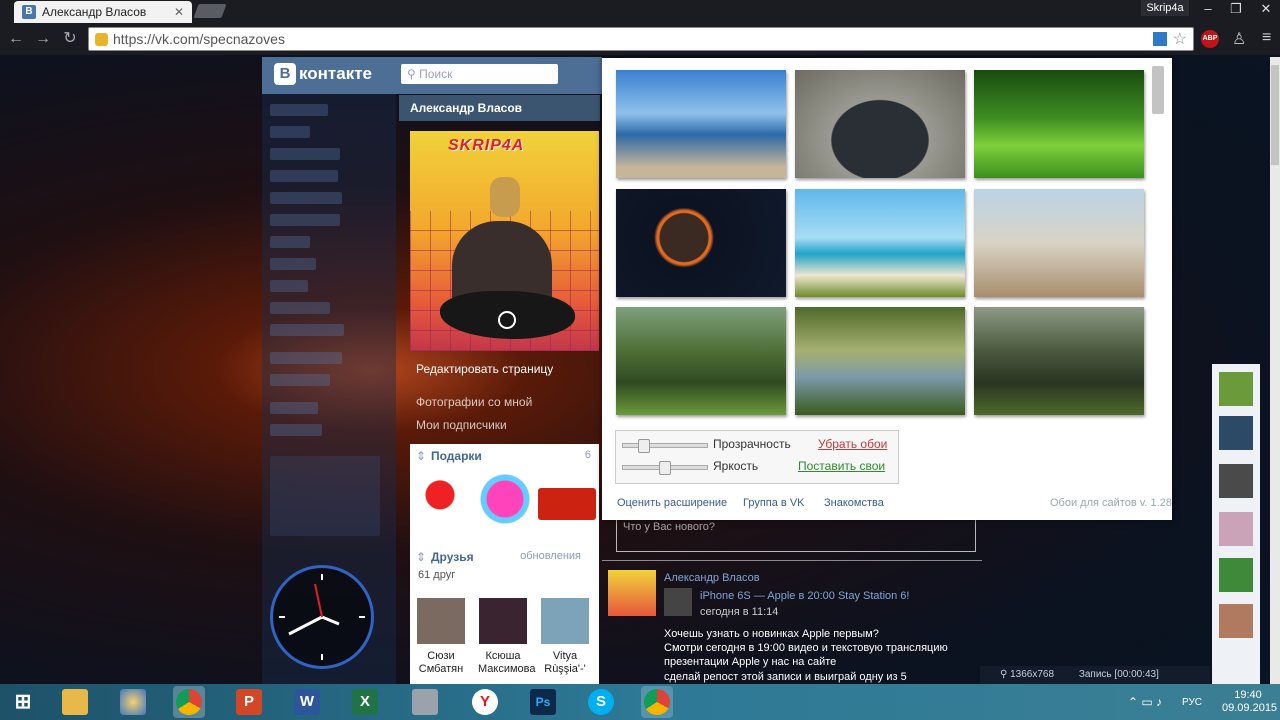 The image size is (1280, 720). What do you see at coordinates (1180, 39) in the screenshot?
I see `bookmark-star-icon: ☆` at bounding box center [1180, 39].